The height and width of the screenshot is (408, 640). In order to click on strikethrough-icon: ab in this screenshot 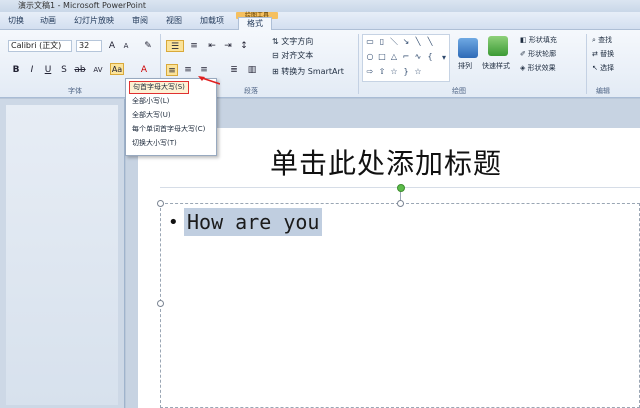, I will do `click(80, 70)`.